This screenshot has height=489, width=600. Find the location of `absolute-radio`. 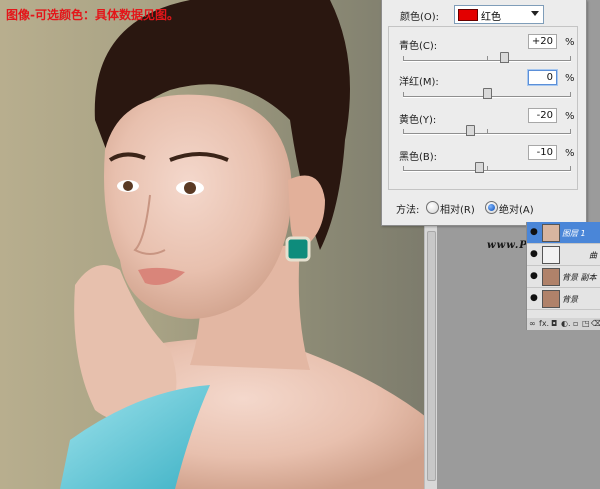

absolute-radio is located at coordinates (491, 207).